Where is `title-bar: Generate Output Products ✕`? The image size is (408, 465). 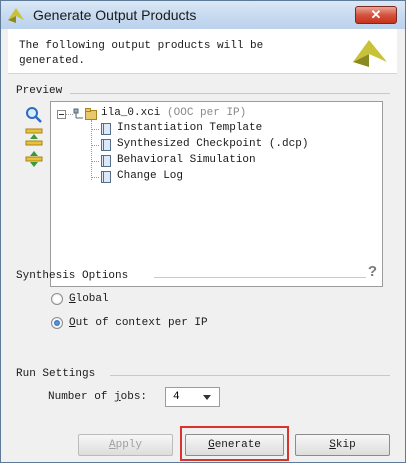 title-bar: Generate Output Products ✕ is located at coordinates (203, 15).